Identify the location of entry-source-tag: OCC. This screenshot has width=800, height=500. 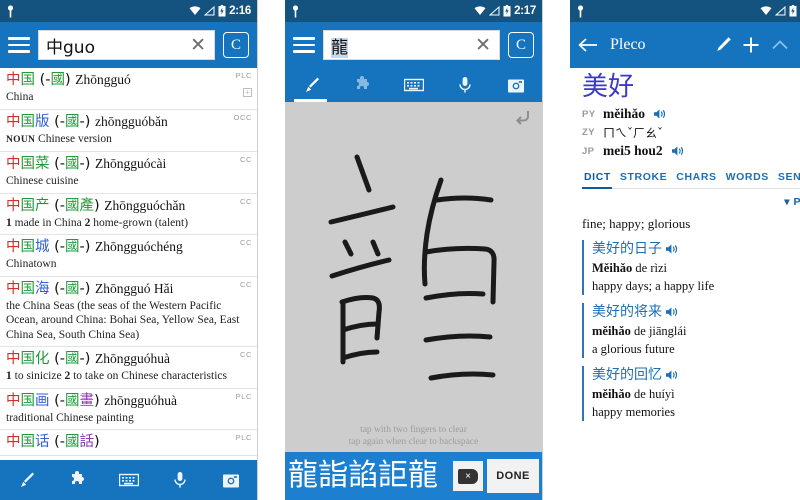
(242, 117).